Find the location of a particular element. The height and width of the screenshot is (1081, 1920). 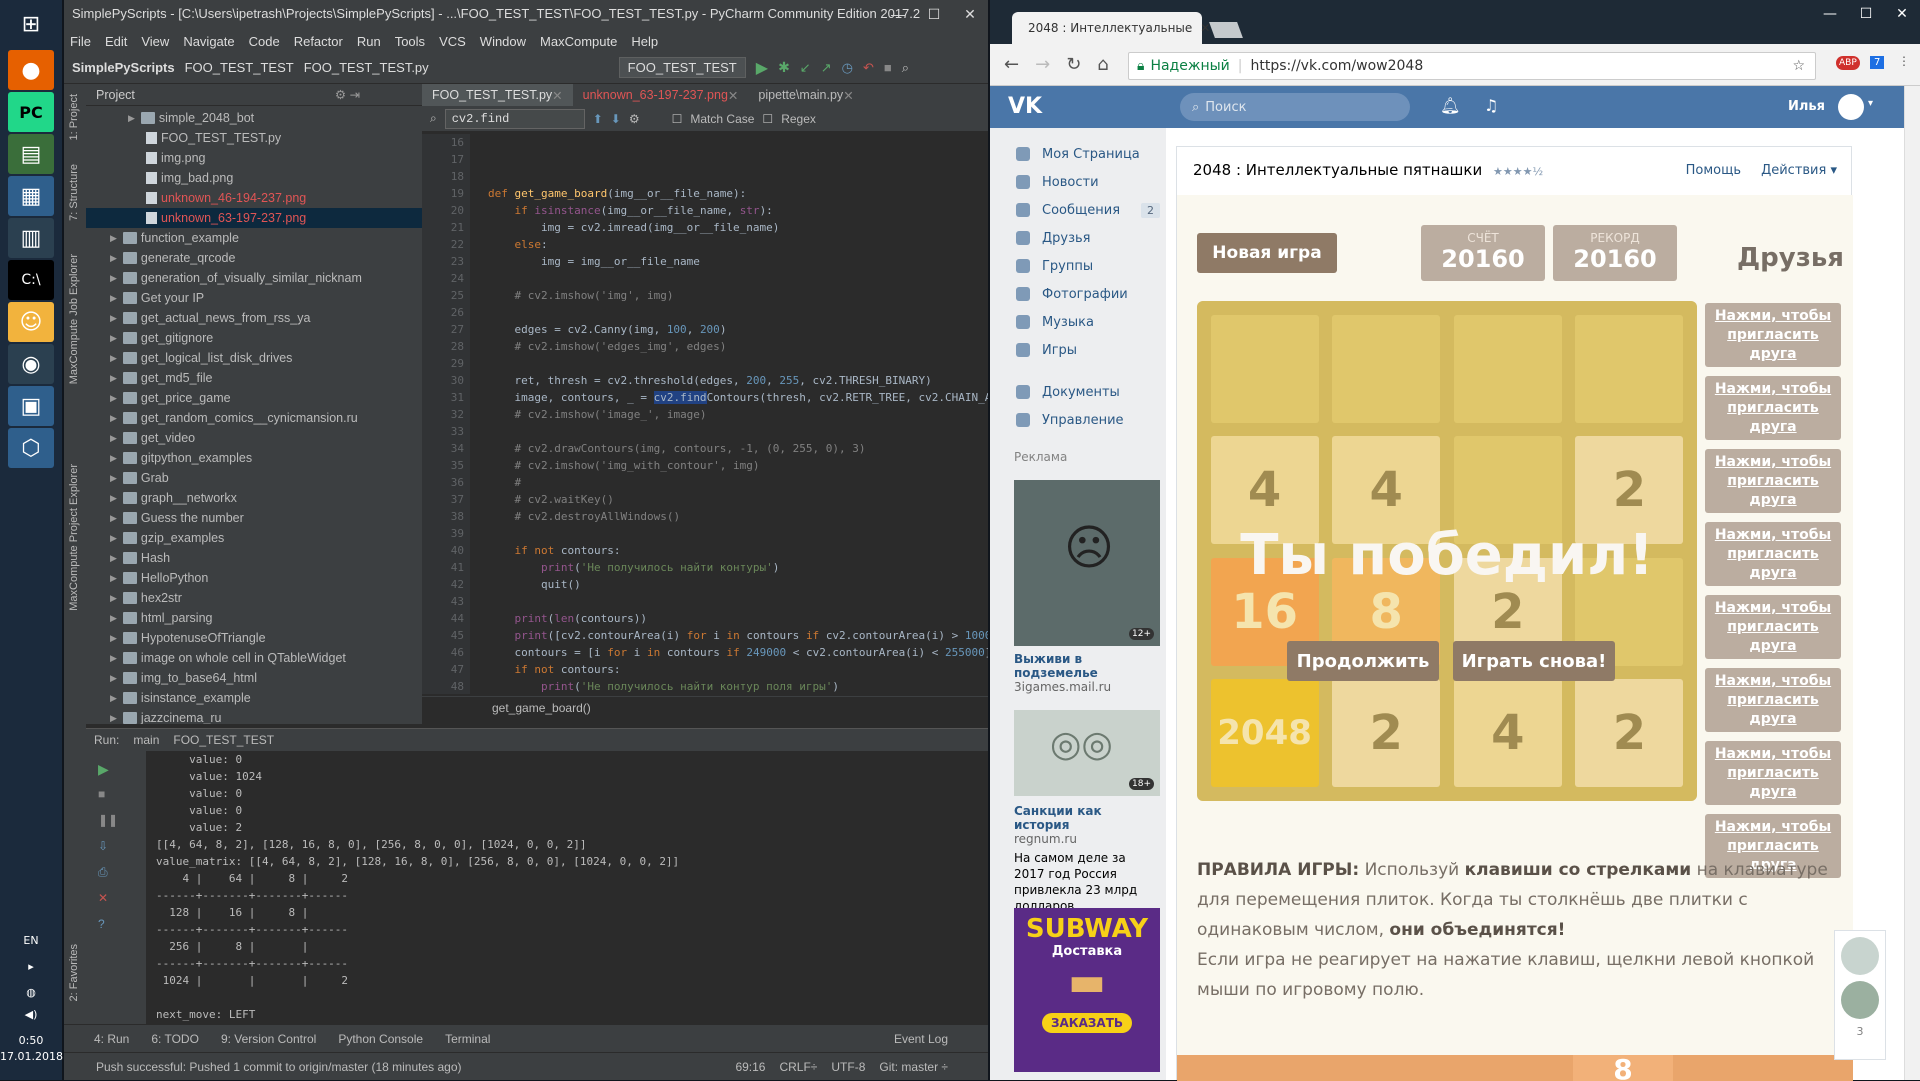

editor-tab: pipette\main.py ✕ is located at coordinates (805, 95).